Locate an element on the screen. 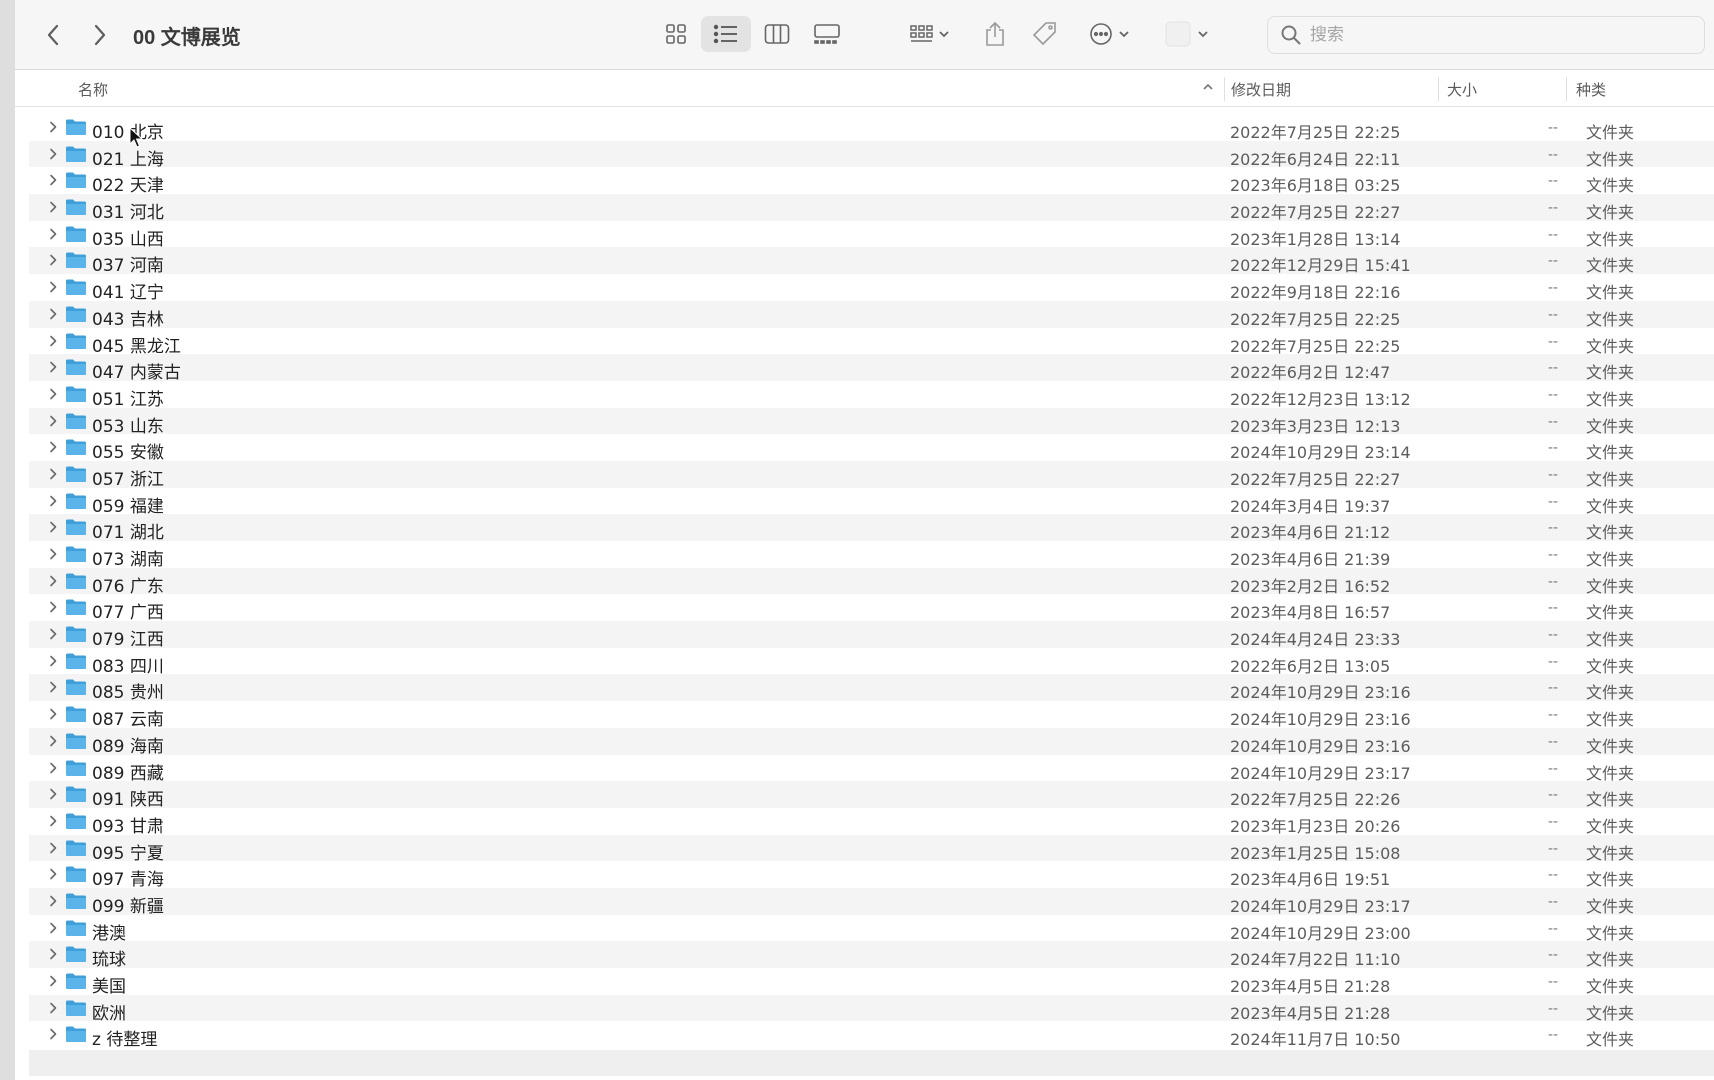 Image resolution: width=1714 pixels, height=1080 pixels. modified-date: 2023年4月6日 19:51 is located at coordinates (1310, 880).